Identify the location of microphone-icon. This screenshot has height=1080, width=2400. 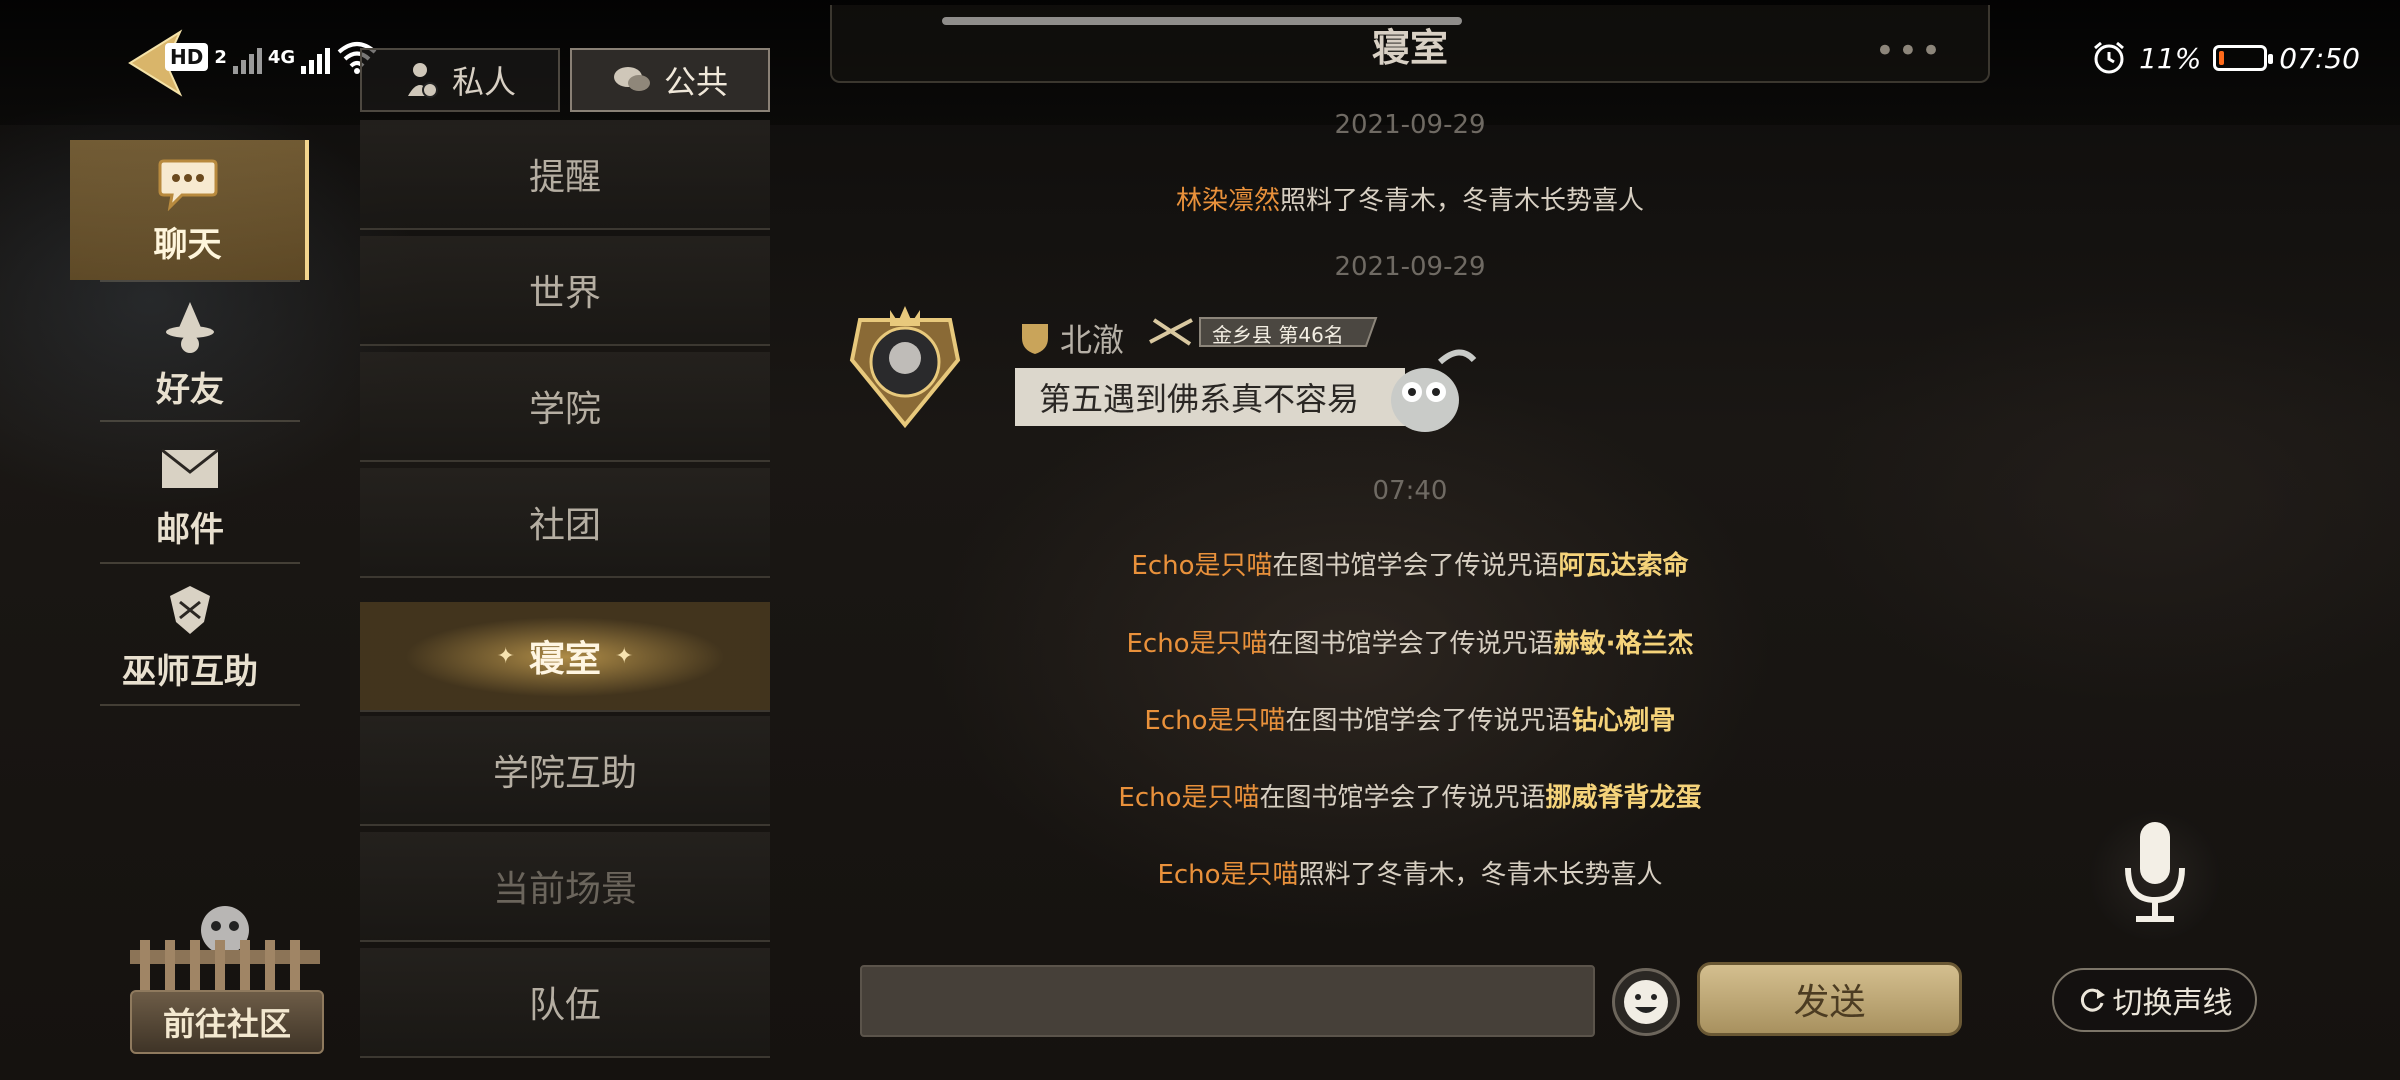
(2155, 872).